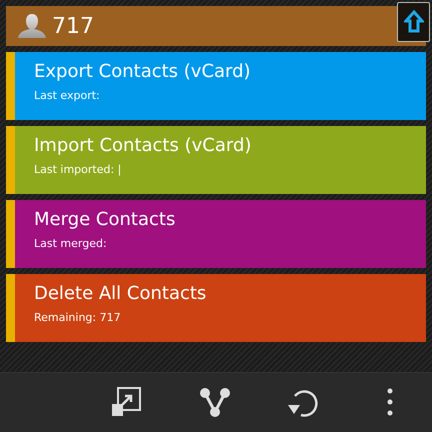 This screenshot has width=432, height=432. I want to click on scroll-top-button, so click(413, 22).